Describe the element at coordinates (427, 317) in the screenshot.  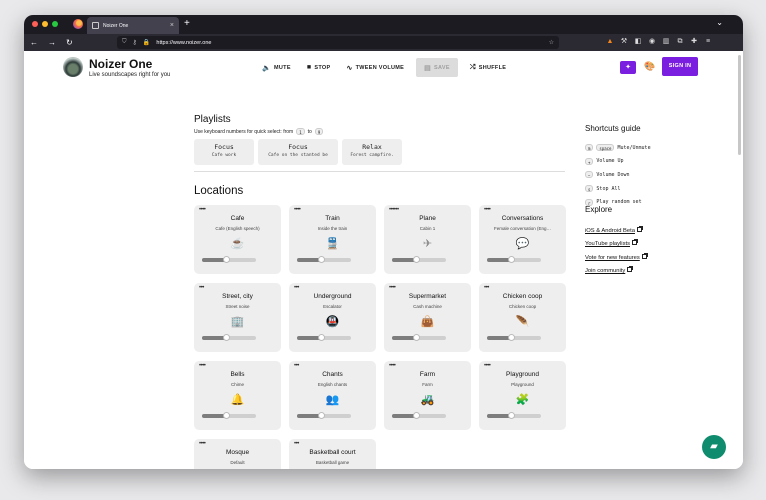
I see `location-card-supermarket: •••• Supermarket Cash machine 👜` at that location.